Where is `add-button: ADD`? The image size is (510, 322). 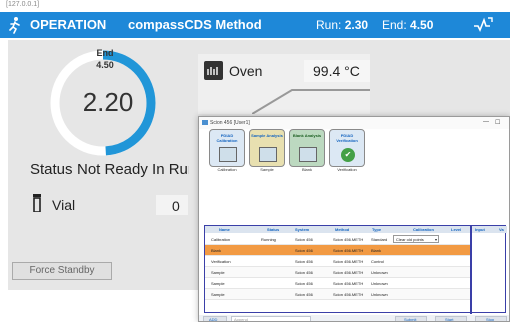 add-button: ADD is located at coordinates (215, 318).